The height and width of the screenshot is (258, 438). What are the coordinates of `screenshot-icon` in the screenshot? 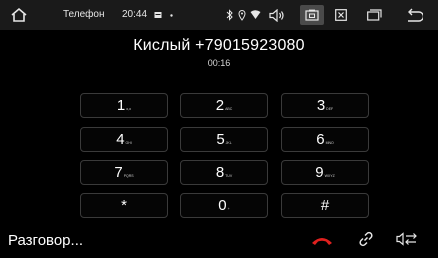 It's located at (312, 15).